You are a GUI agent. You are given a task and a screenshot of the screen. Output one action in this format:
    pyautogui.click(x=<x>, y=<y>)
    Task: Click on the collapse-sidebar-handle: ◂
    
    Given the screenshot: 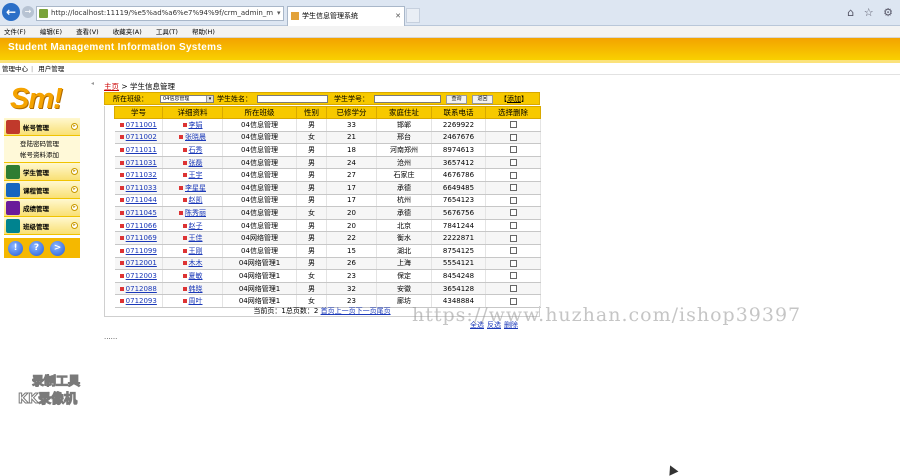 What is the action you would take?
    pyautogui.click(x=94, y=186)
    